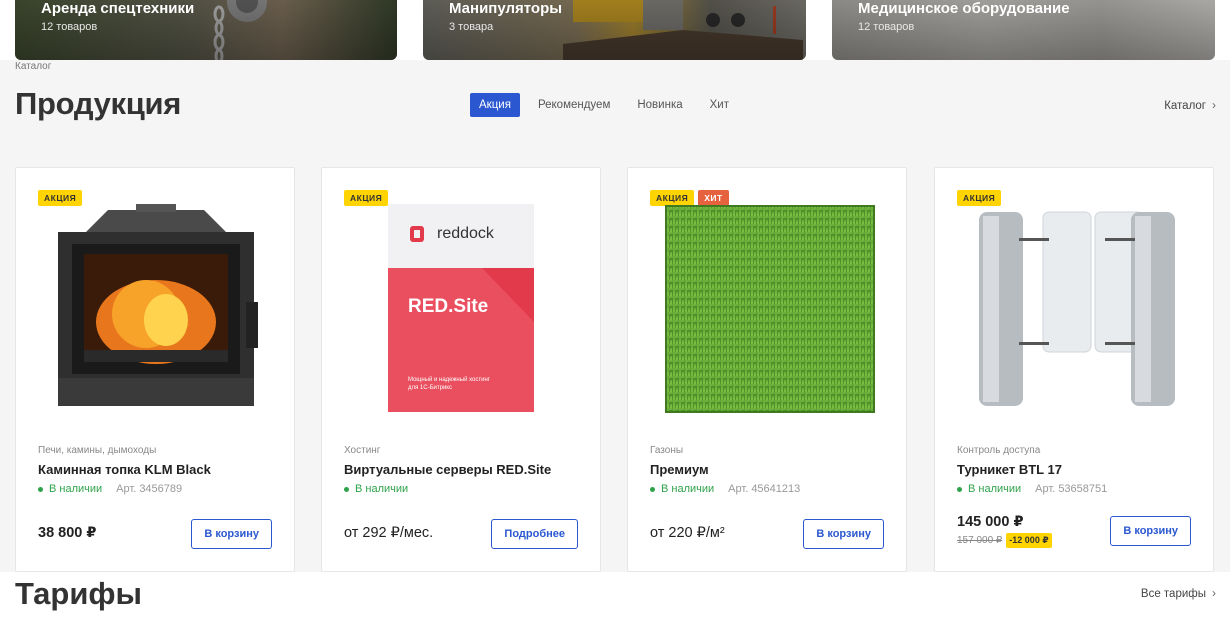  Describe the element at coordinates (1029, 540) in the screenshot. I see `discount-badge: -12 000 ₽` at that location.